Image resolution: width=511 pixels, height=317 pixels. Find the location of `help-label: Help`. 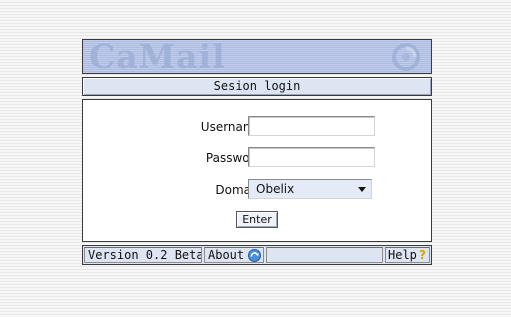

help-label: Help is located at coordinates (402, 255).